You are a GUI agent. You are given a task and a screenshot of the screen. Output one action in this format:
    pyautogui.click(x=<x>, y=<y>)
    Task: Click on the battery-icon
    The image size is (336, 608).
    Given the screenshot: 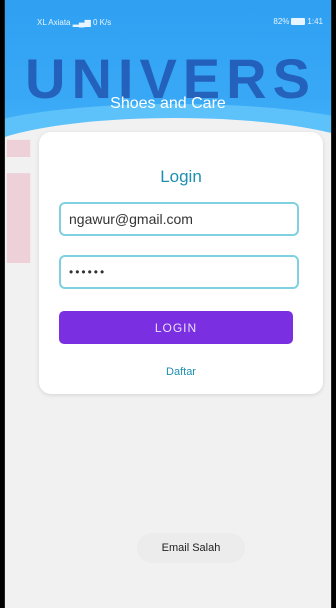 What is the action you would take?
    pyautogui.click(x=298, y=21)
    